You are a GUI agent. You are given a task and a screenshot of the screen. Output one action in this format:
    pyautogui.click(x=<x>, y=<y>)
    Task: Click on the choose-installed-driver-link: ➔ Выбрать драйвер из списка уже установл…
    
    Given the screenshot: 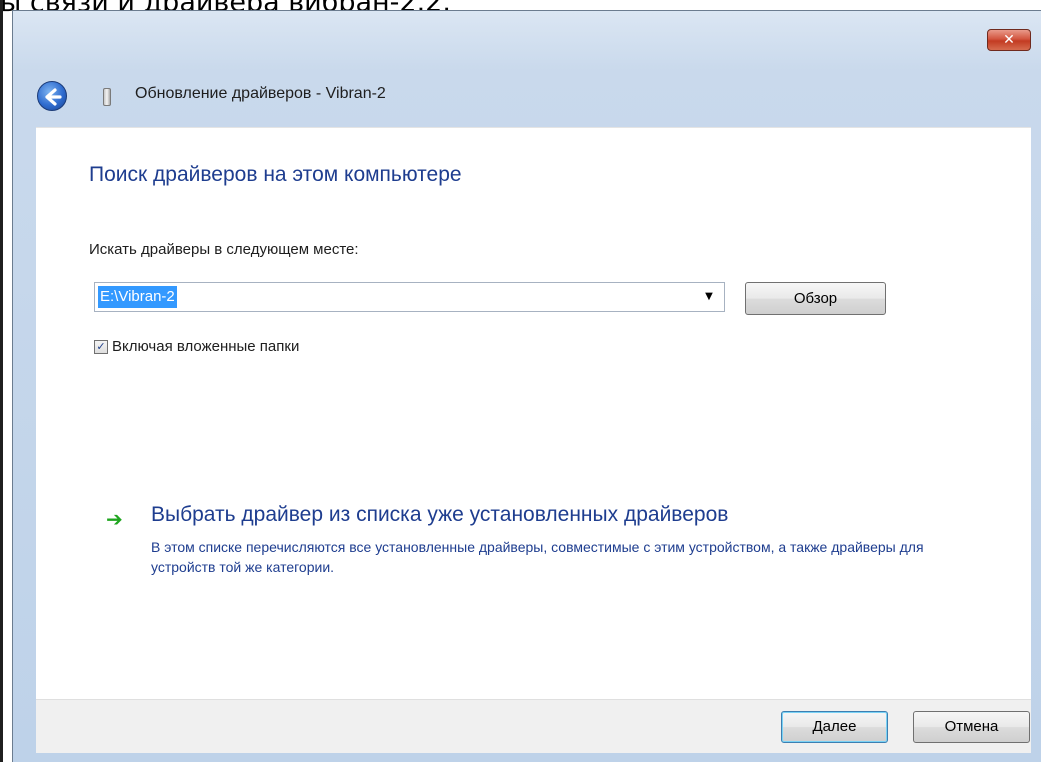 What is the action you would take?
    pyautogui.click(x=536, y=543)
    